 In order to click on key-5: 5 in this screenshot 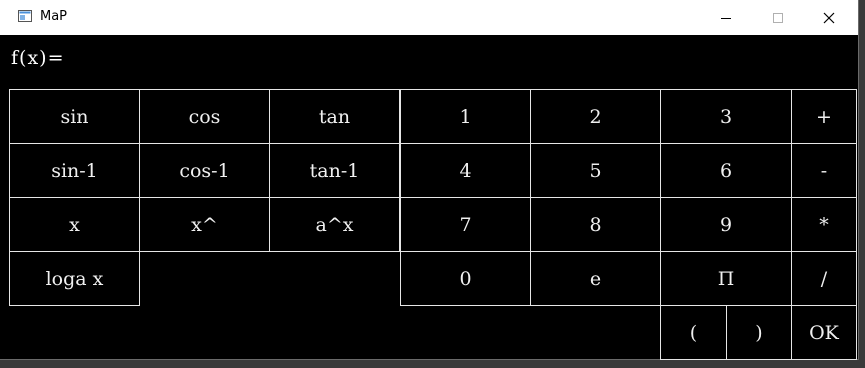, I will do `click(595, 170)`.